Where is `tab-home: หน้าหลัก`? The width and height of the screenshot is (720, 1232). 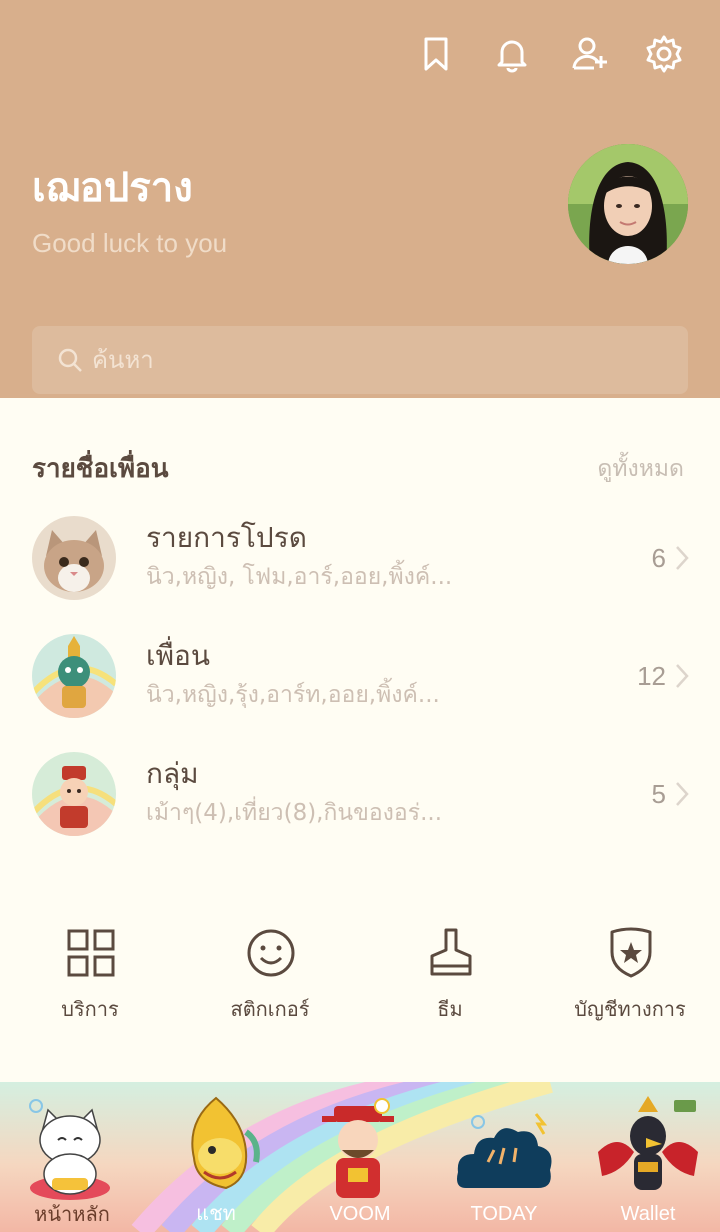
tab-home: หน้าหลัก is located at coordinates (72, 1157).